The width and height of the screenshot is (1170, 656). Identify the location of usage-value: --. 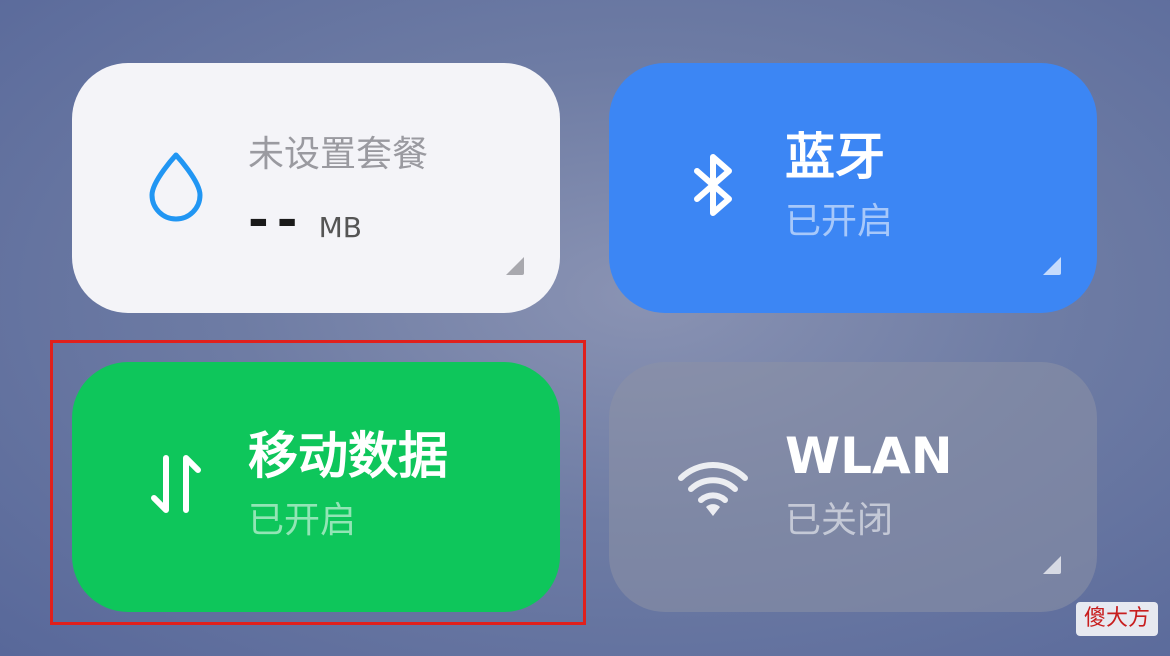
(277, 220).